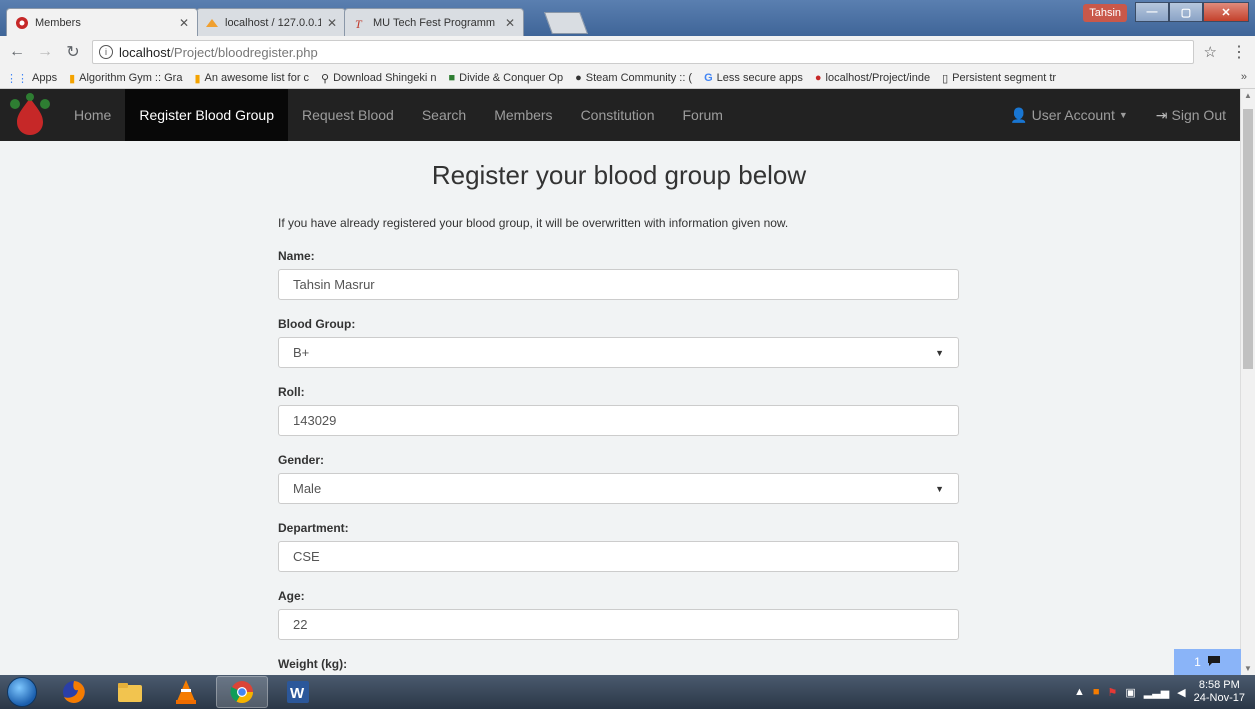 Image resolution: width=1255 pixels, height=709 pixels. What do you see at coordinates (1079, 692) in the screenshot?
I see `tray-expand-icon: ▲` at bounding box center [1079, 692].